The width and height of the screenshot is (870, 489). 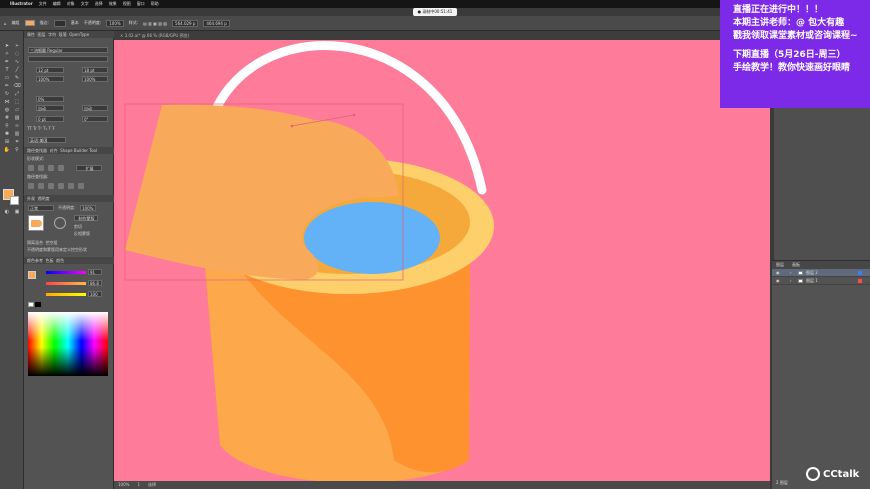 I want to click on zoom-level-field: 100%, so click(x=123, y=485).